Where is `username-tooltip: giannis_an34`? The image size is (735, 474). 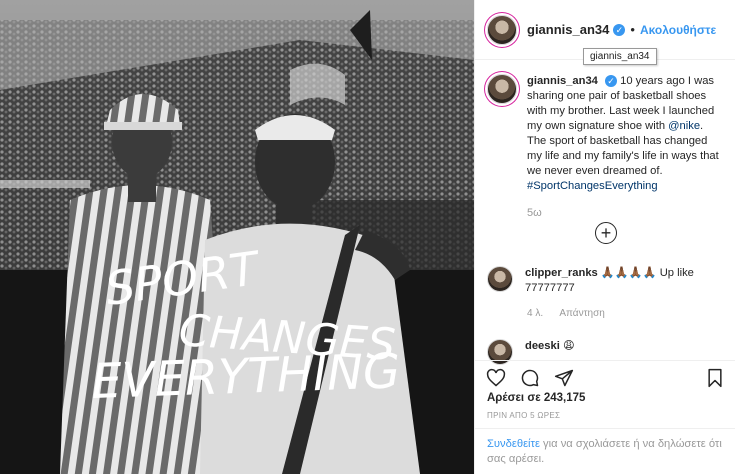
username-tooltip: giannis_an34 is located at coordinates (620, 56).